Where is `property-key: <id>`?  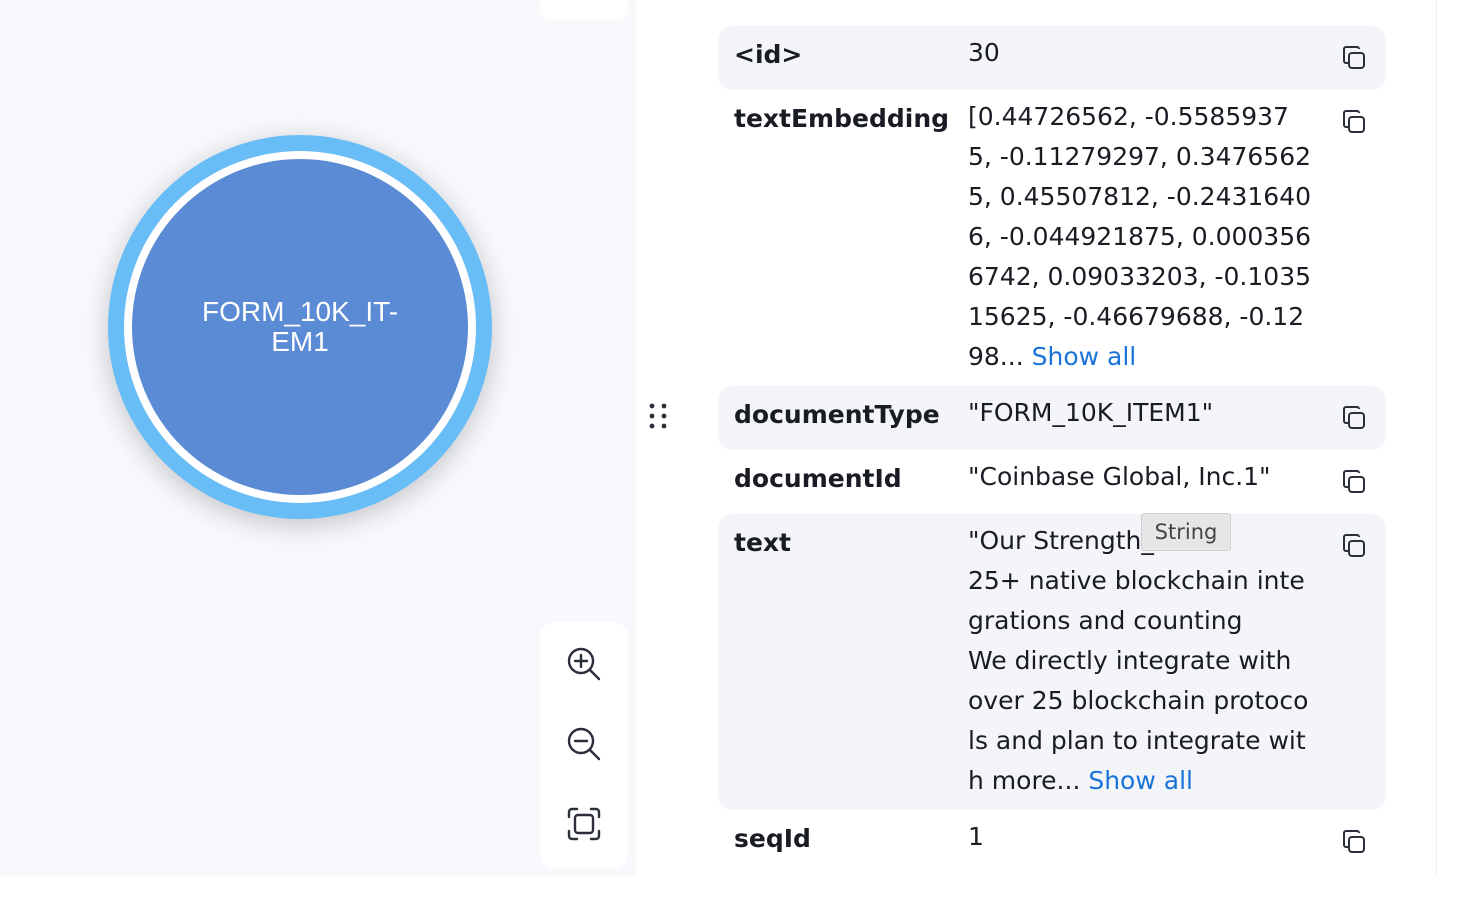
property-key: <id> is located at coordinates (768, 54).